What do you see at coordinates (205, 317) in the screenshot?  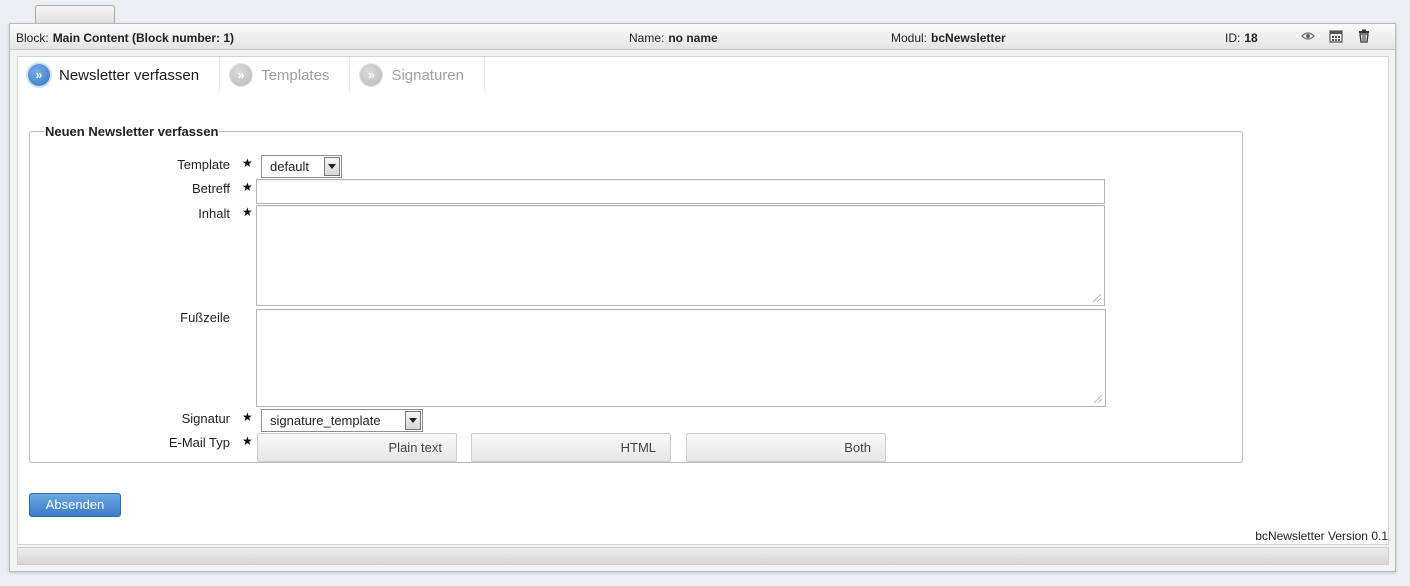 I see `fusszeile-label: Fußzeile` at bounding box center [205, 317].